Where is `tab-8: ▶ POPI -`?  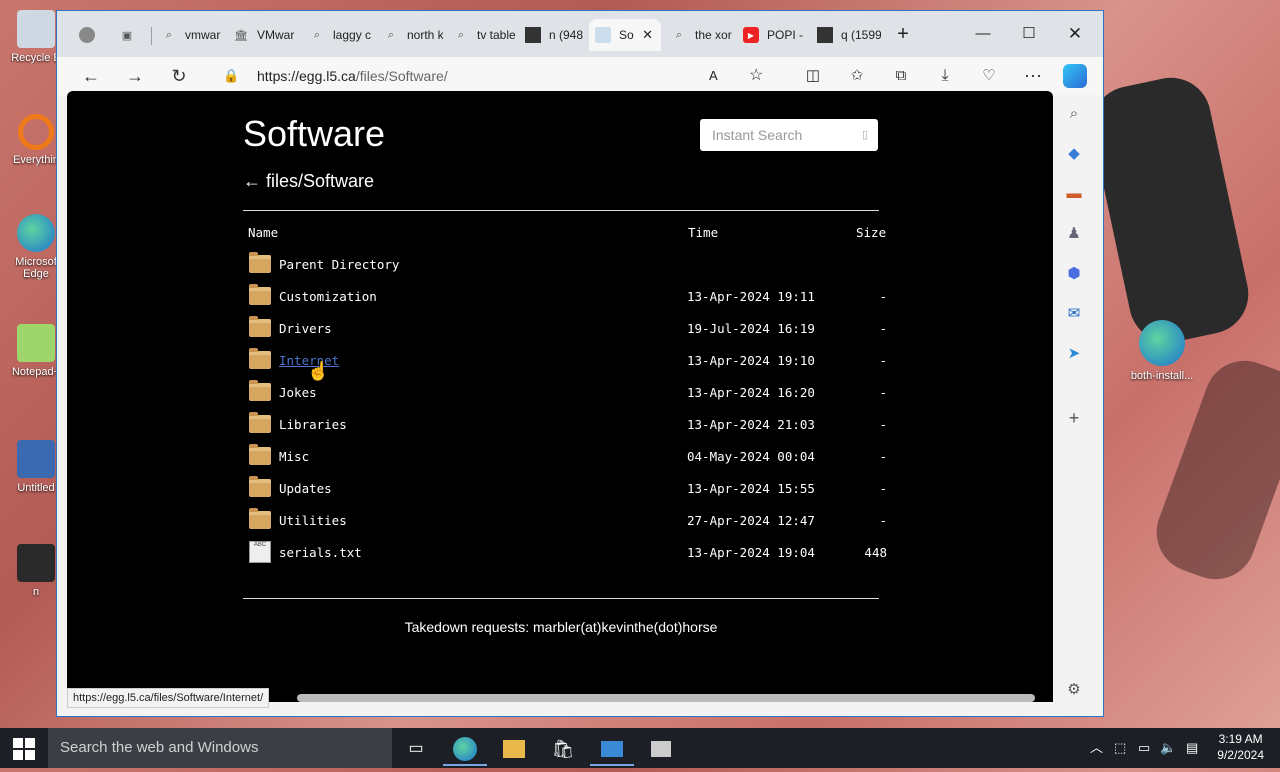
tab-8: ▶ POPI - is located at coordinates (772, 35).